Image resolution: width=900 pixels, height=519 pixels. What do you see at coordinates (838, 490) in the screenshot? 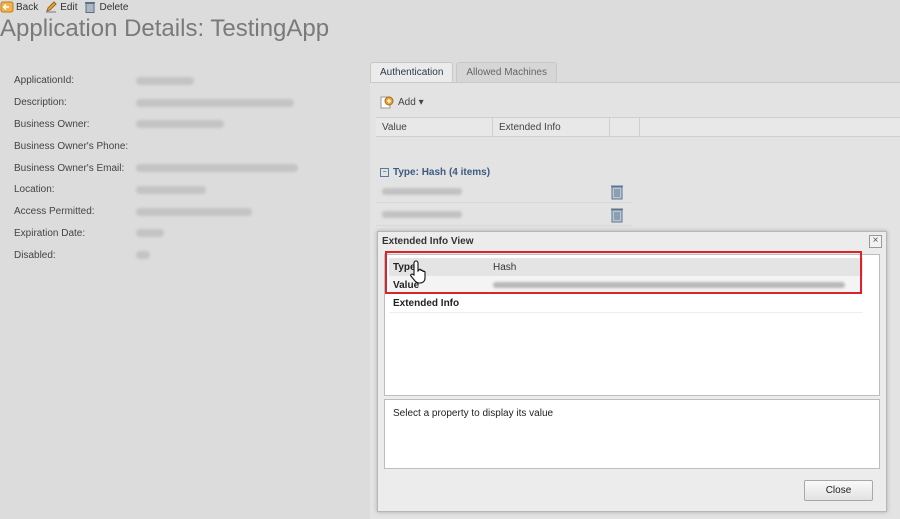
I see `close-button: Close` at bounding box center [838, 490].